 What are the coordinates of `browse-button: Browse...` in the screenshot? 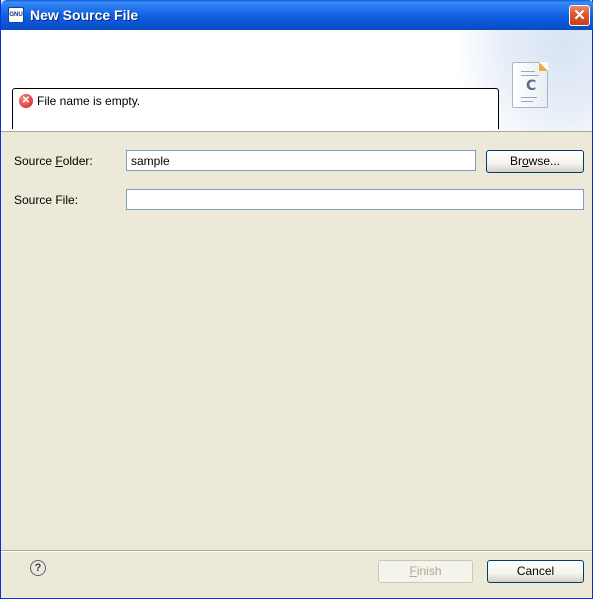 It's located at (535, 161).